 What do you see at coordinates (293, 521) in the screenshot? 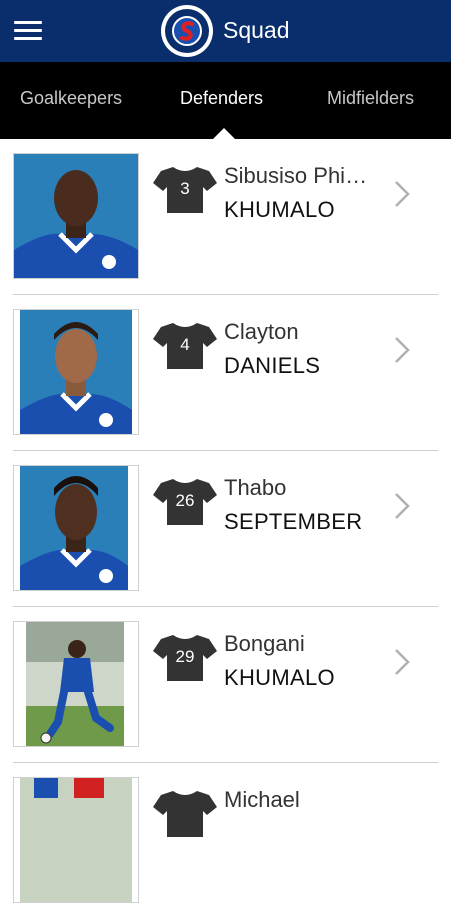
I see `player-last-name: SEPTEMBER` at bounding box center [293, 521].